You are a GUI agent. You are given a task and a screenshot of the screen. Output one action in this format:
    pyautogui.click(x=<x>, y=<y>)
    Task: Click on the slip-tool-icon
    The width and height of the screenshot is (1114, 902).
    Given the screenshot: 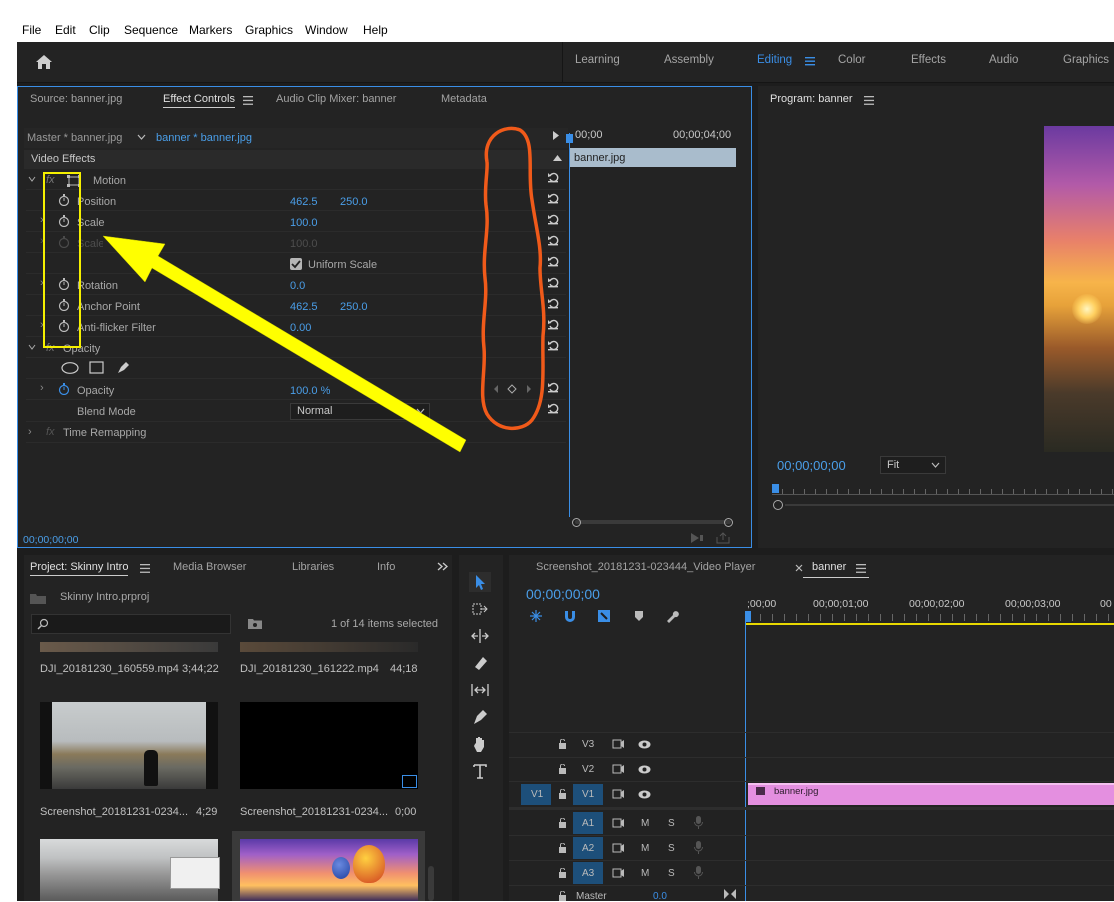 What is the action you would take?
    pyautogui.click(x=480, y=690)
    